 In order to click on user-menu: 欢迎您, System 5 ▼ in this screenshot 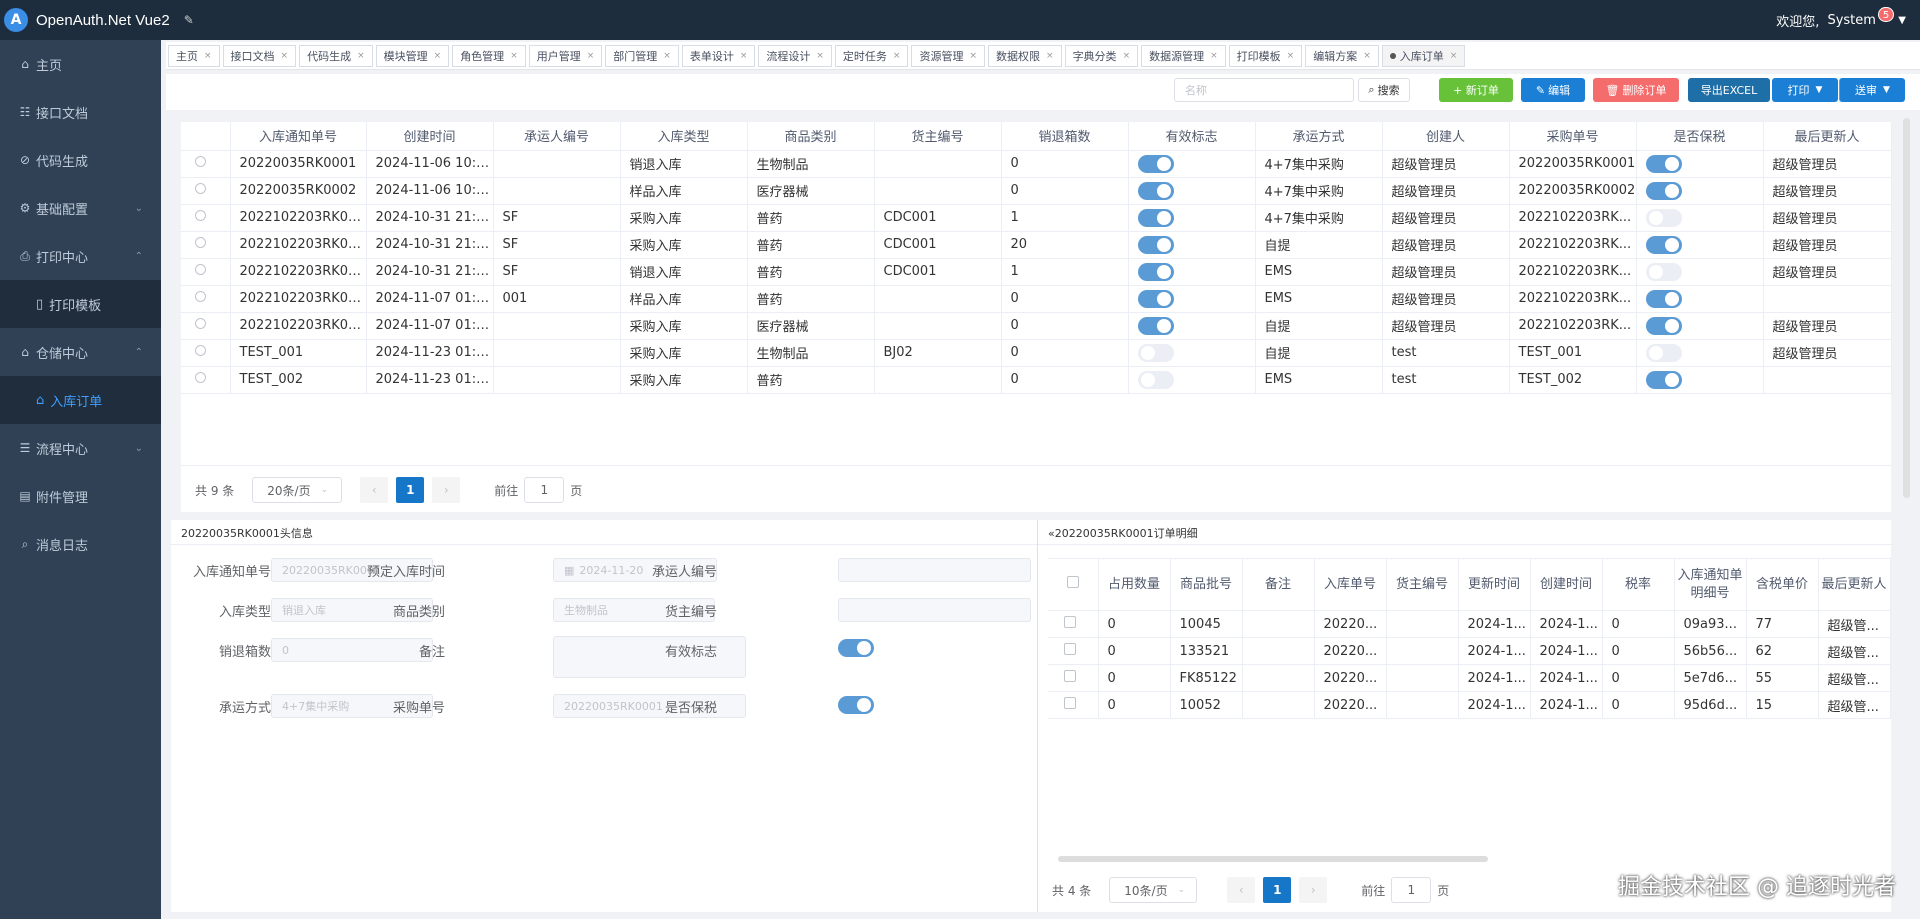, I will do `click(1841, 20)`.